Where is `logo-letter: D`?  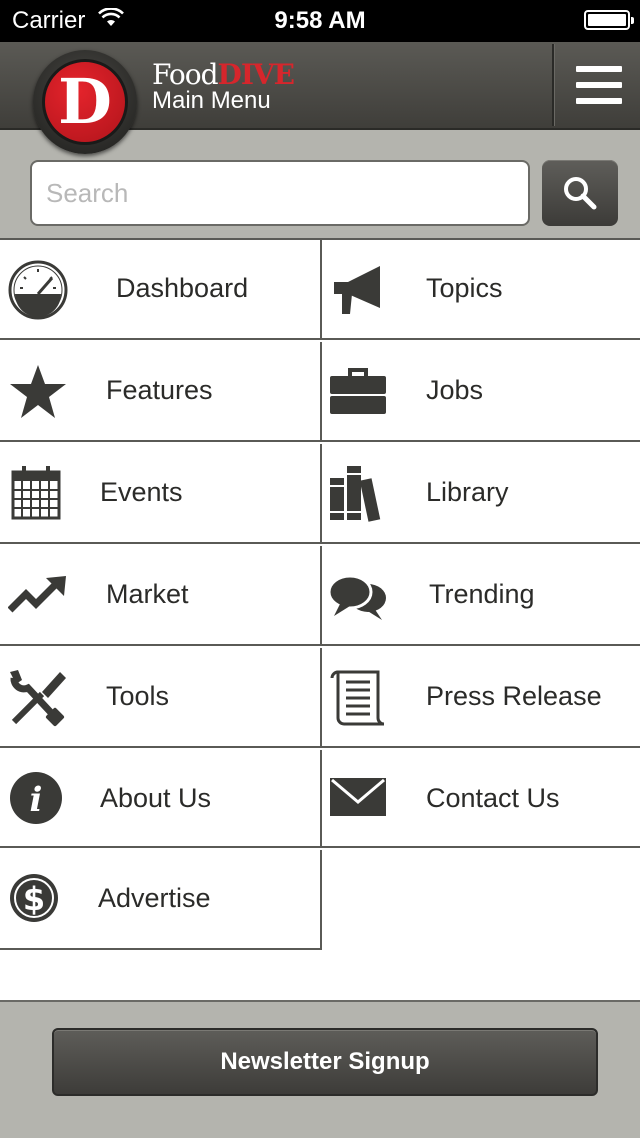
logo-letter: D is located at coordinates (85, 102).